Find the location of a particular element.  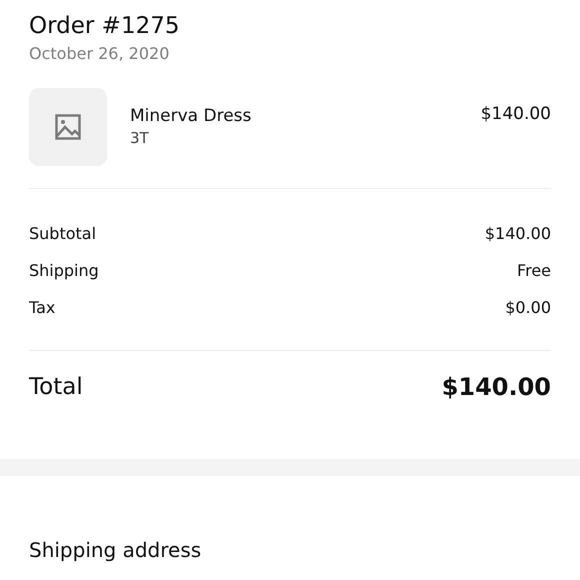

product-name: Minerva Dress is located at coordinates (191, 116).